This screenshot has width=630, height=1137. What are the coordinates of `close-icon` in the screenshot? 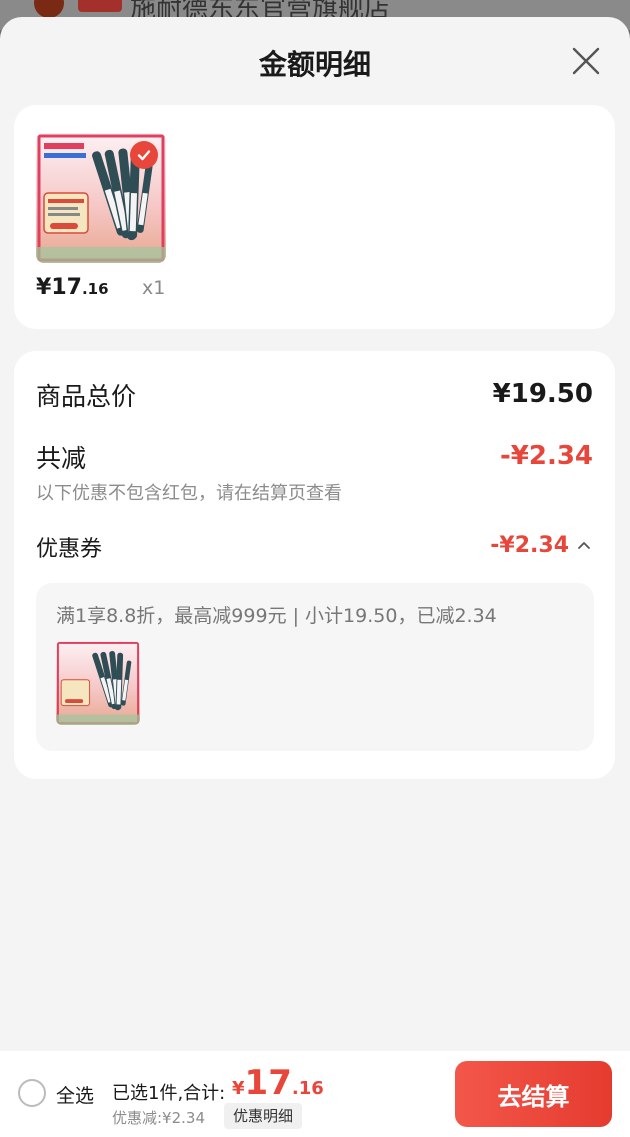 It's located at (586, 61).